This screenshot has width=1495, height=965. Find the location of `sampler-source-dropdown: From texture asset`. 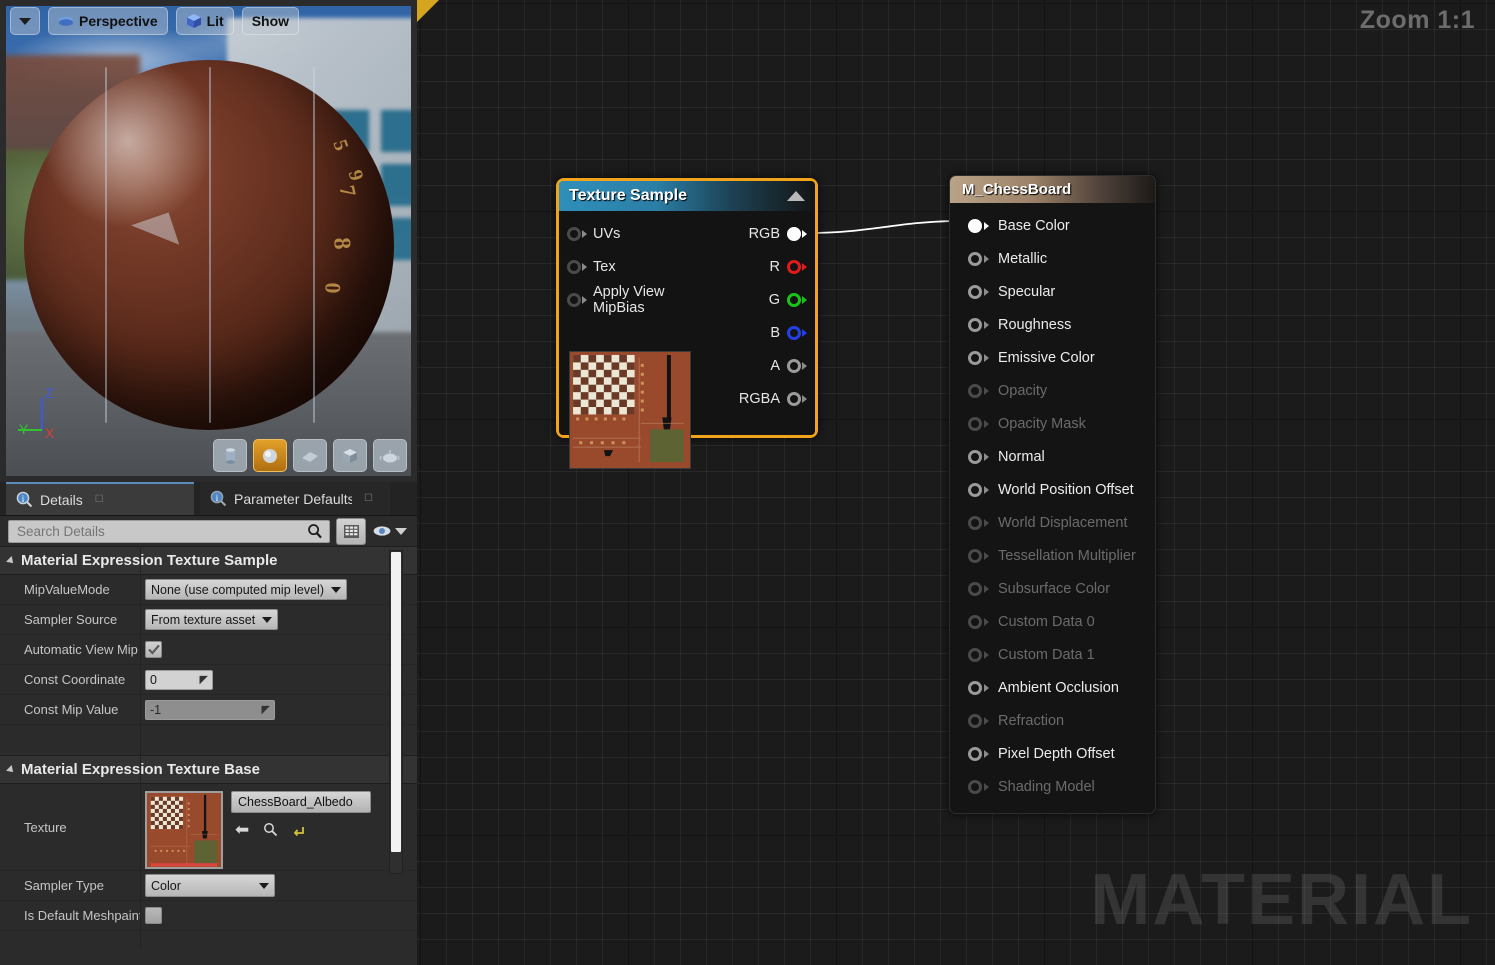

sampler-source-dropdown: From texture asset is located at coordinates (212, 619).